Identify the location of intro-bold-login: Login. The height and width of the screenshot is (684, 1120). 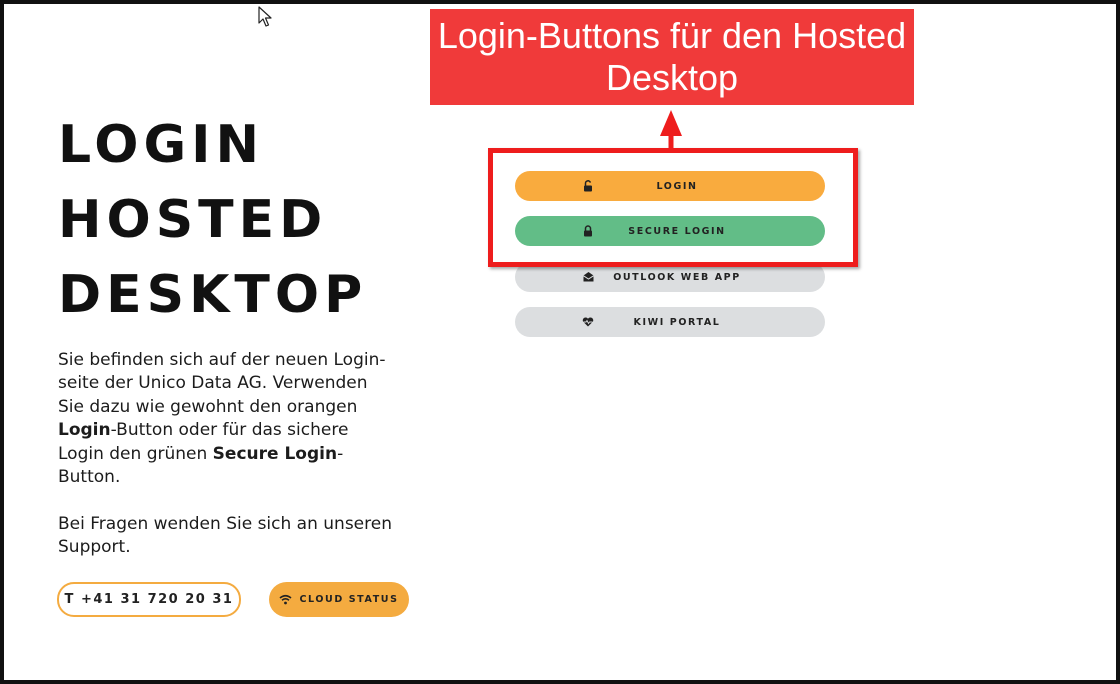
(84, 430).